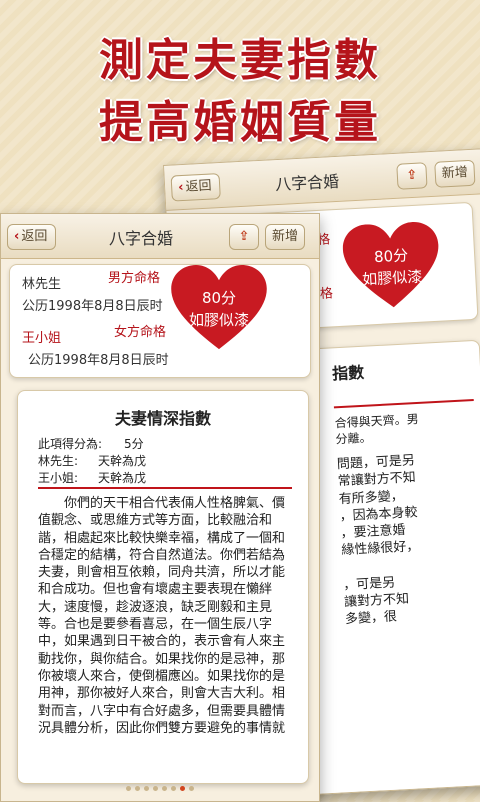 The image size is (480, 802). What do you see at coordinates (122, 461) in the screenshot?
I see `husband-value: 天幹為戊` at bounding box center [122, 461].